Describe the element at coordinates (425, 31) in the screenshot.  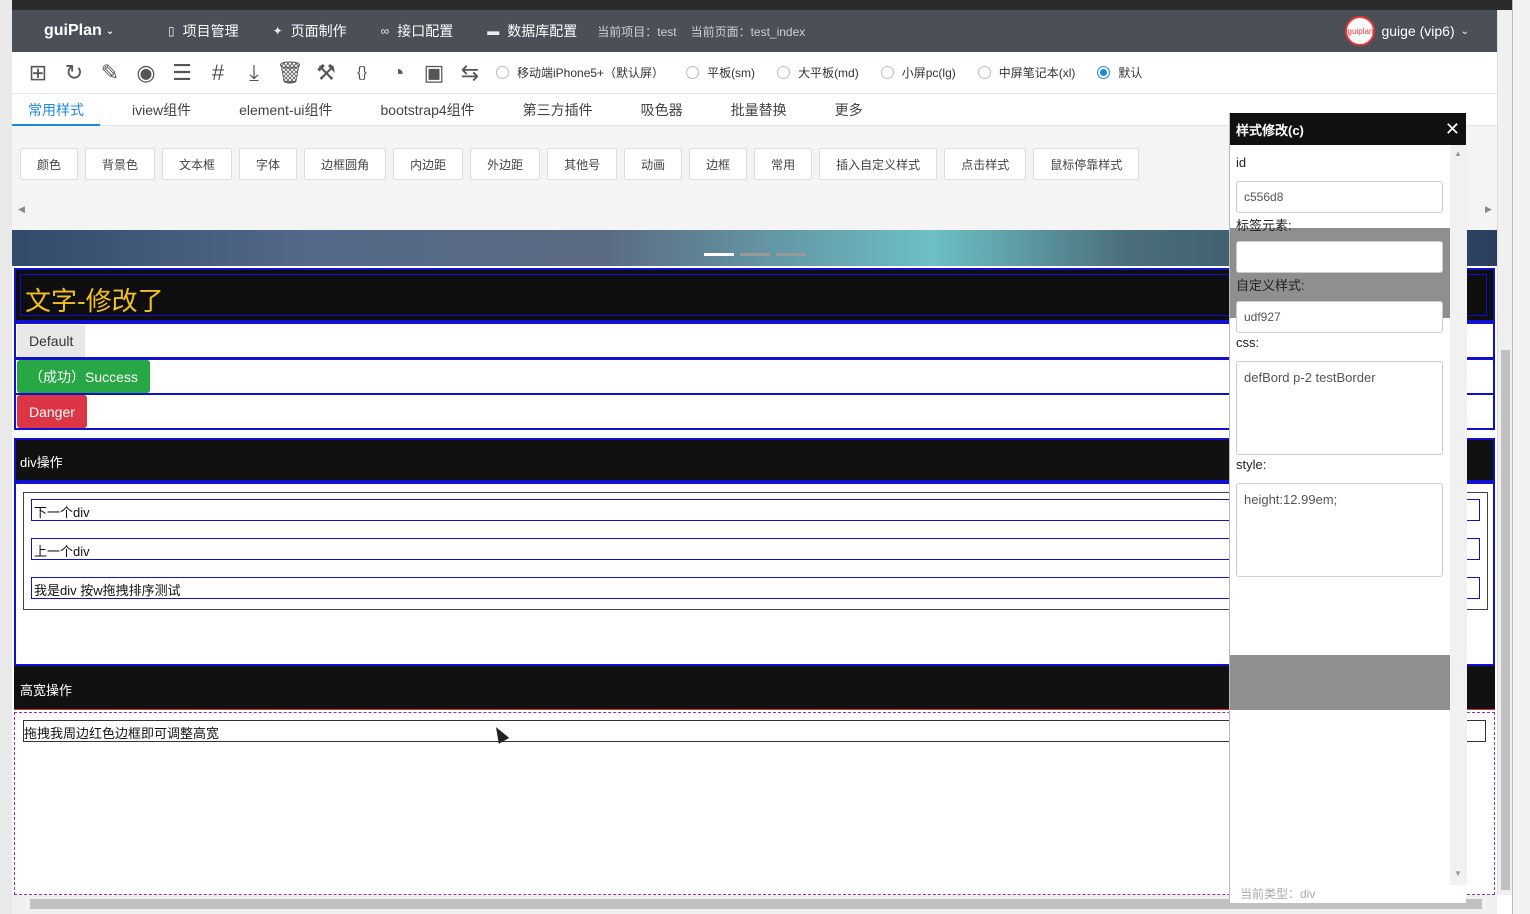
I see `nav-label: 接口配置` at that location.